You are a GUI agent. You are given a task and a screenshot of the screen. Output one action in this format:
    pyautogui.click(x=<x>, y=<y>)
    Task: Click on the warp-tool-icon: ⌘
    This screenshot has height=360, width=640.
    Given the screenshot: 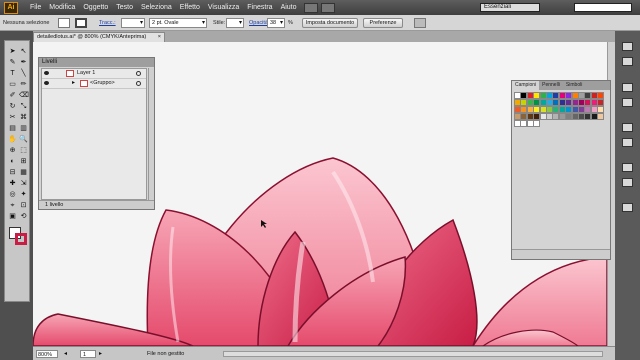 What is the action you would take?
    pyautogui.click(x=23, y=117)
    